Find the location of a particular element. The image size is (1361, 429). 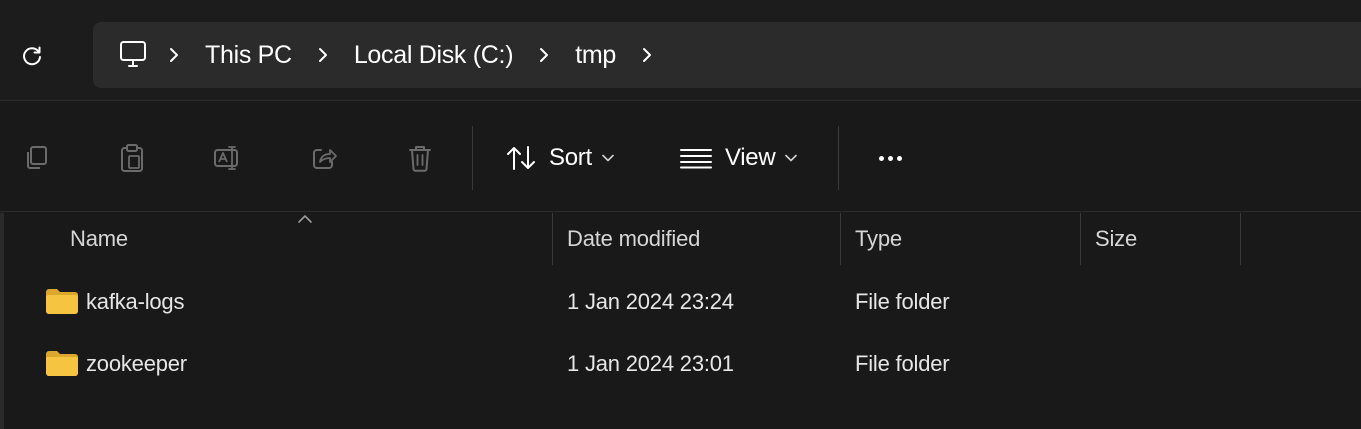

table-row: zookeeper 1 Jan 2024 23:01 File folder is located at coordinates (680, 364).